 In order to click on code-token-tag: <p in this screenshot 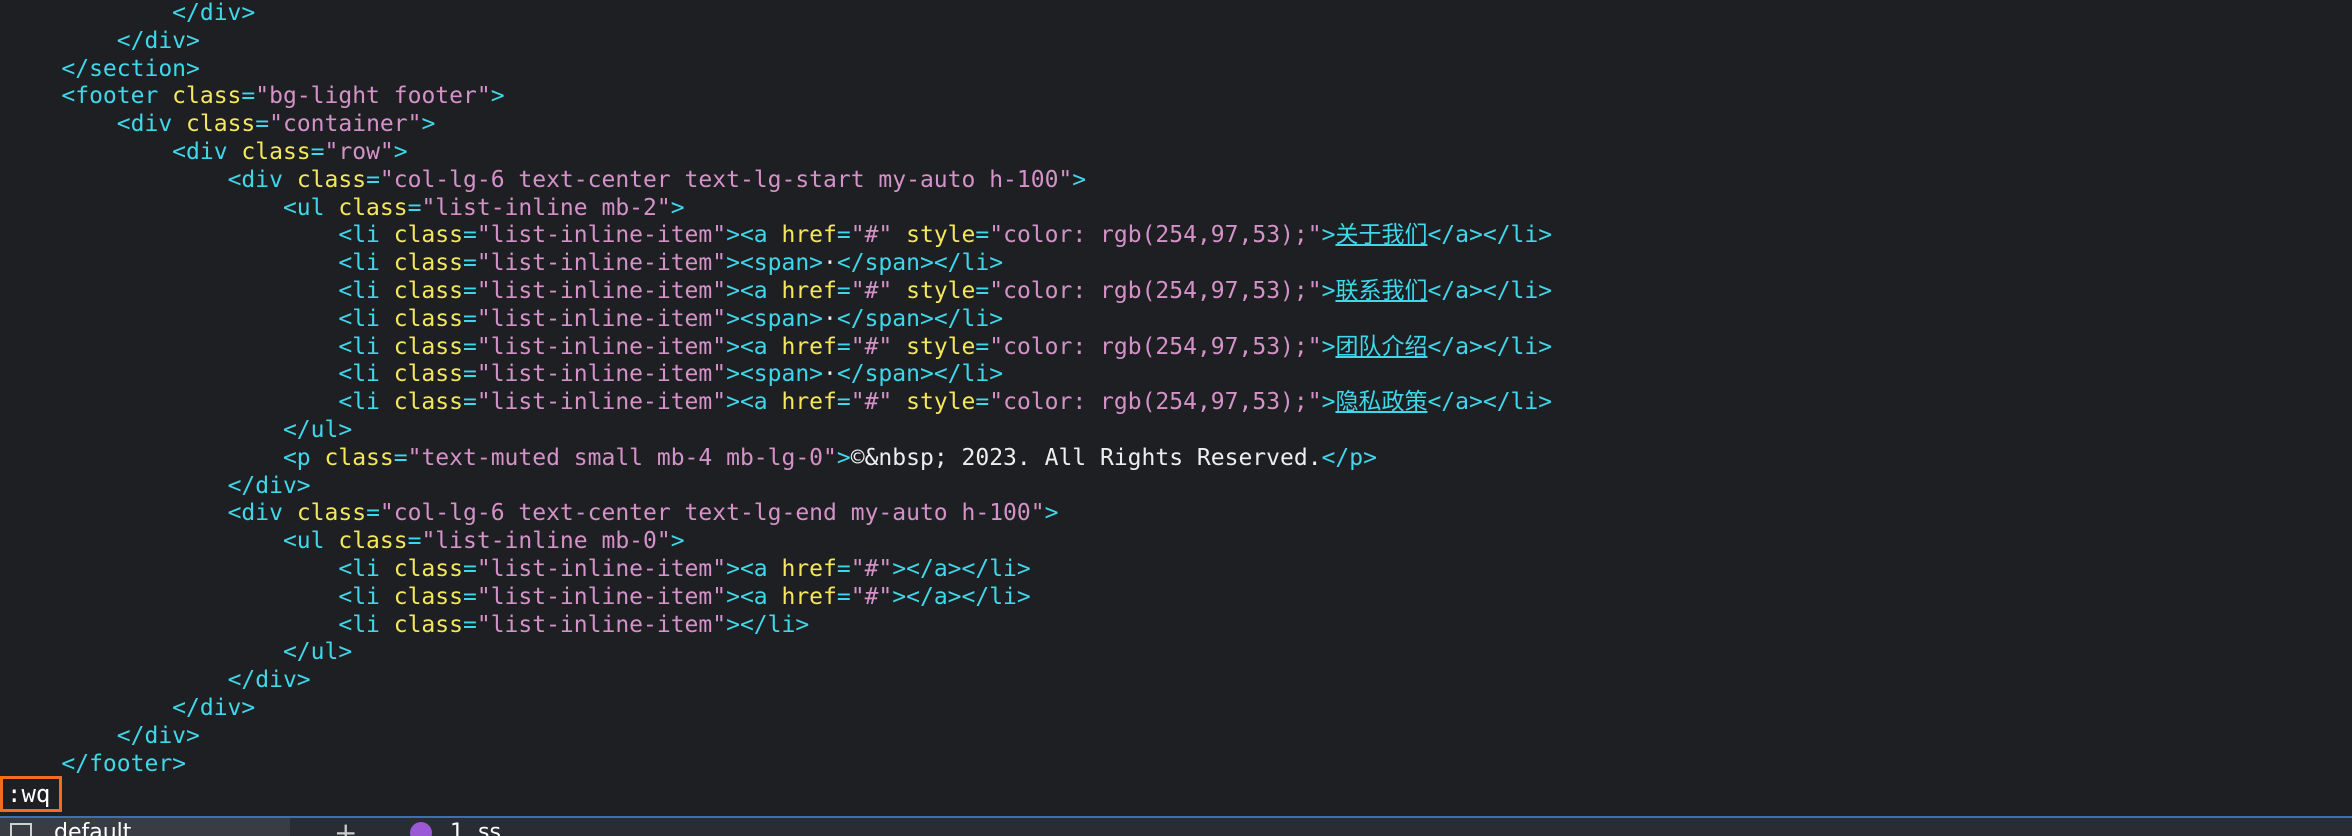, I will do `click(303, 457)`.